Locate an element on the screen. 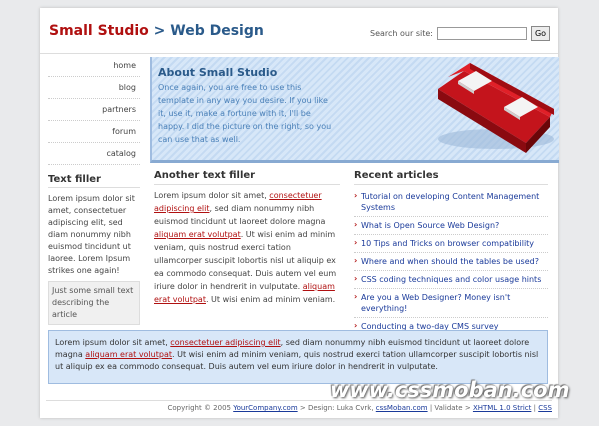 The width and height of the screenshot is (599, 426). feature-title: About Small Studio is located at coordinates (218, 72).